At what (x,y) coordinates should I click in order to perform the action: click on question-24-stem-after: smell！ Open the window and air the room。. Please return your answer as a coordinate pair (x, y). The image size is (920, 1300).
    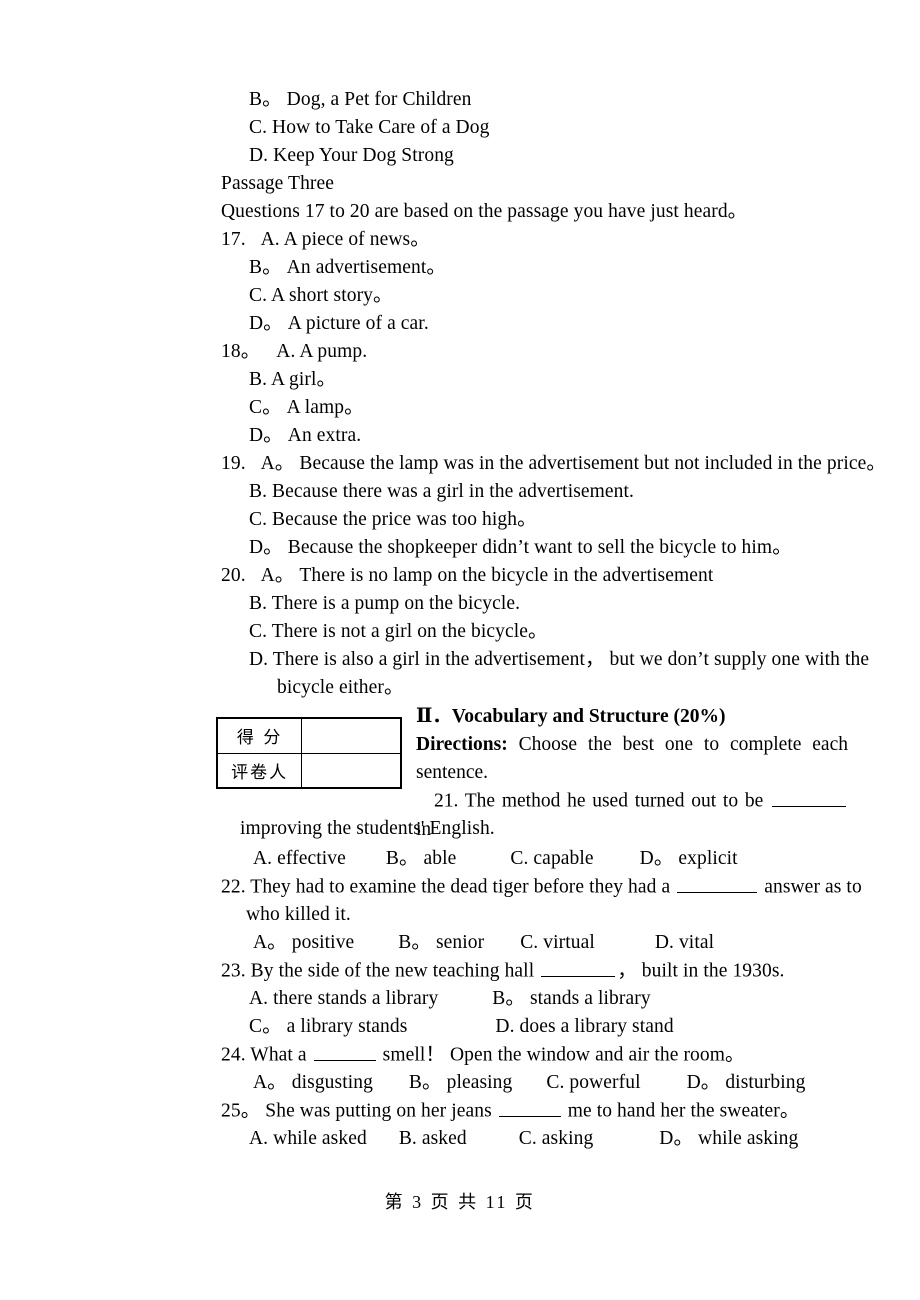
    Looking at the image, I should click on (561, 1055).